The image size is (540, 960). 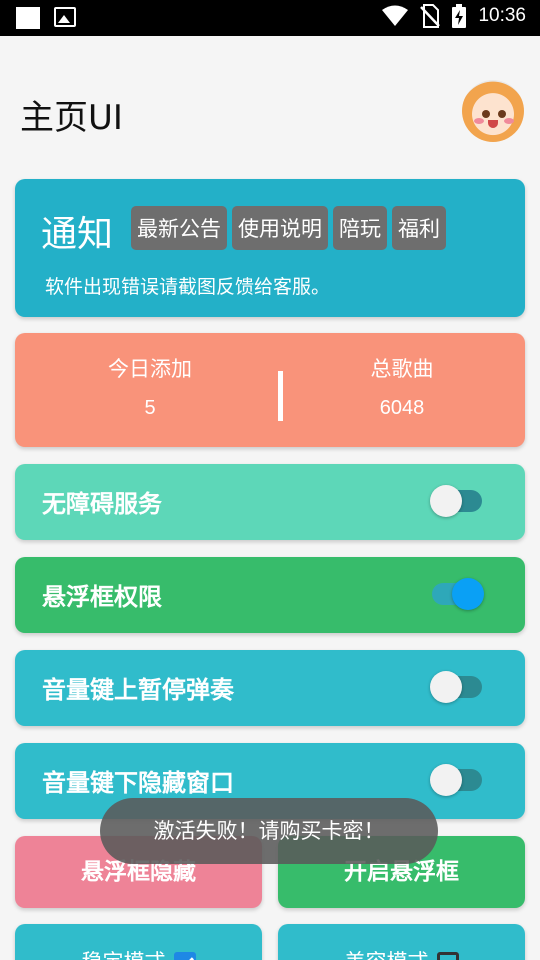 I want to click on notice-card: 通知 最新公告 使用说明 陪玩 福利 软件出现错误请截图反馈给客服。, so click(x=270, y=248).